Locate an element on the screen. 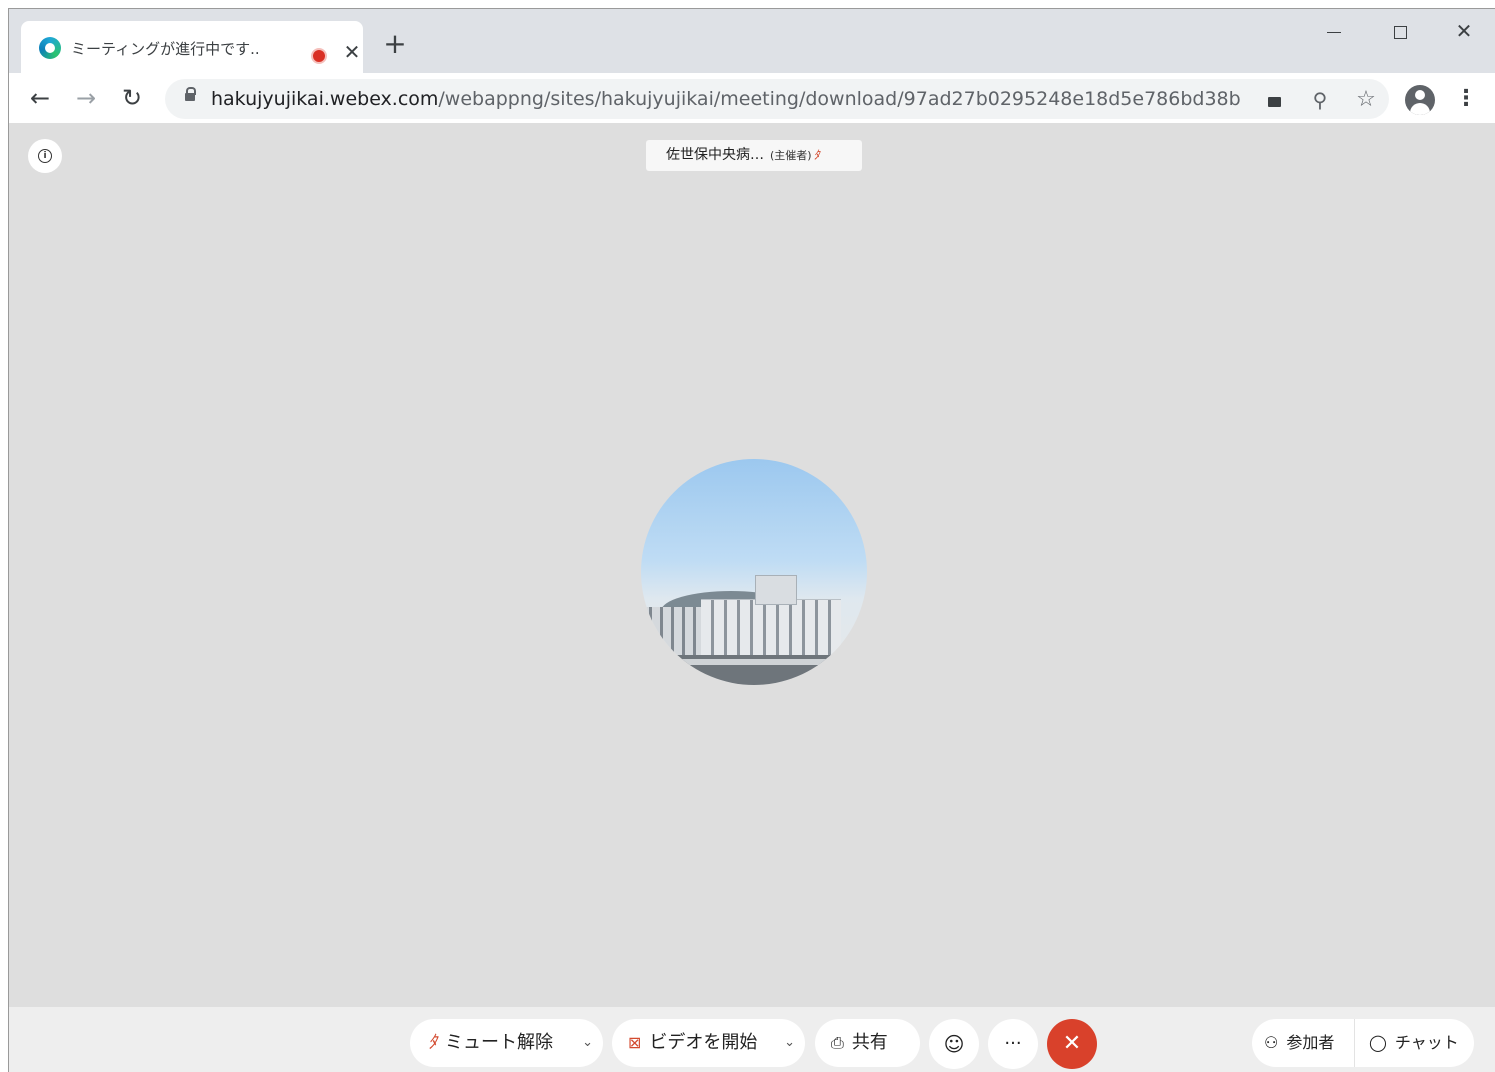 This screenshot has height=1072, width=1495. profile-avatar-icon is located at coordinates (1420, 100).